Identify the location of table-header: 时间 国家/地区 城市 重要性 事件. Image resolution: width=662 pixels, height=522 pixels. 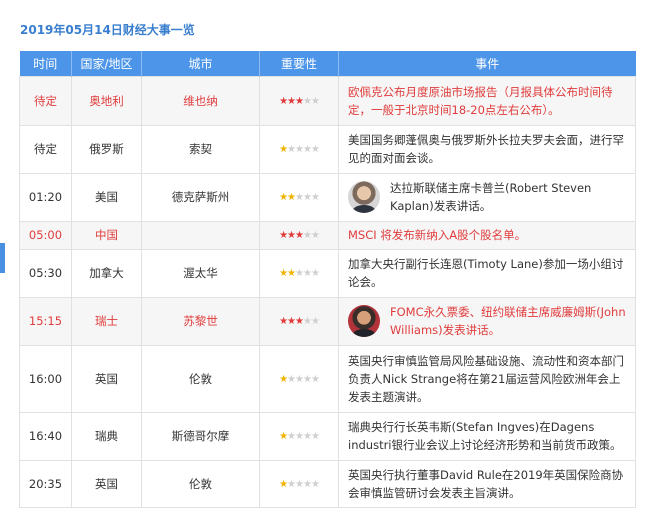
(327, 63).